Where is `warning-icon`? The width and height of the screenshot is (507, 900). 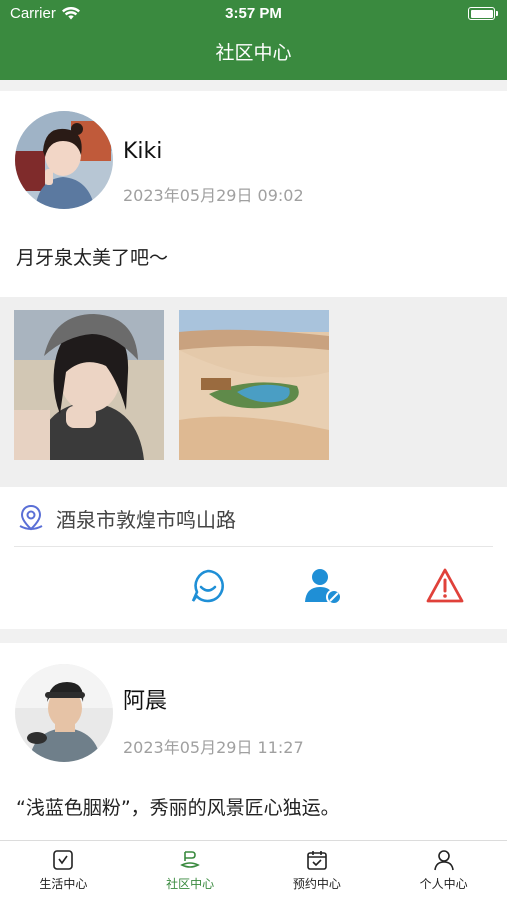 warning-icon is located at coordinates (445, 585).